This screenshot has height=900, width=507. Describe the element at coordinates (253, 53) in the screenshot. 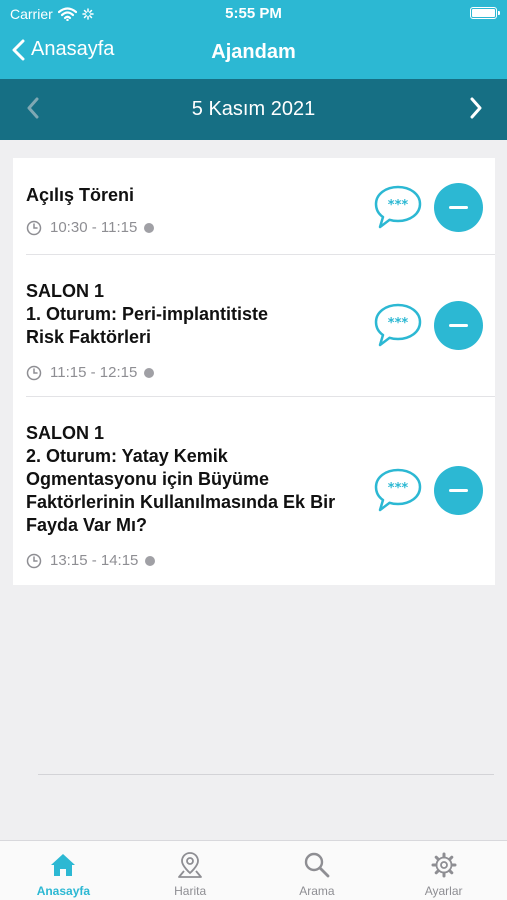

I see `navigation-bar: Anasayfa Ajandam` at that location.